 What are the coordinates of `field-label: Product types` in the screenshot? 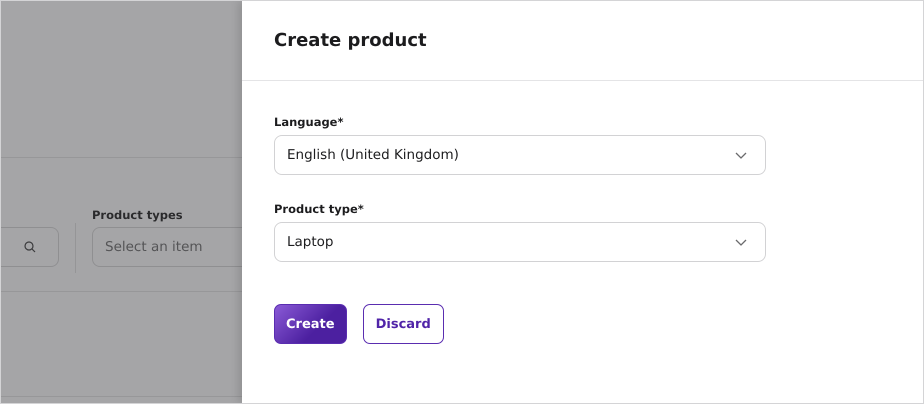 It's located at (138, 215).